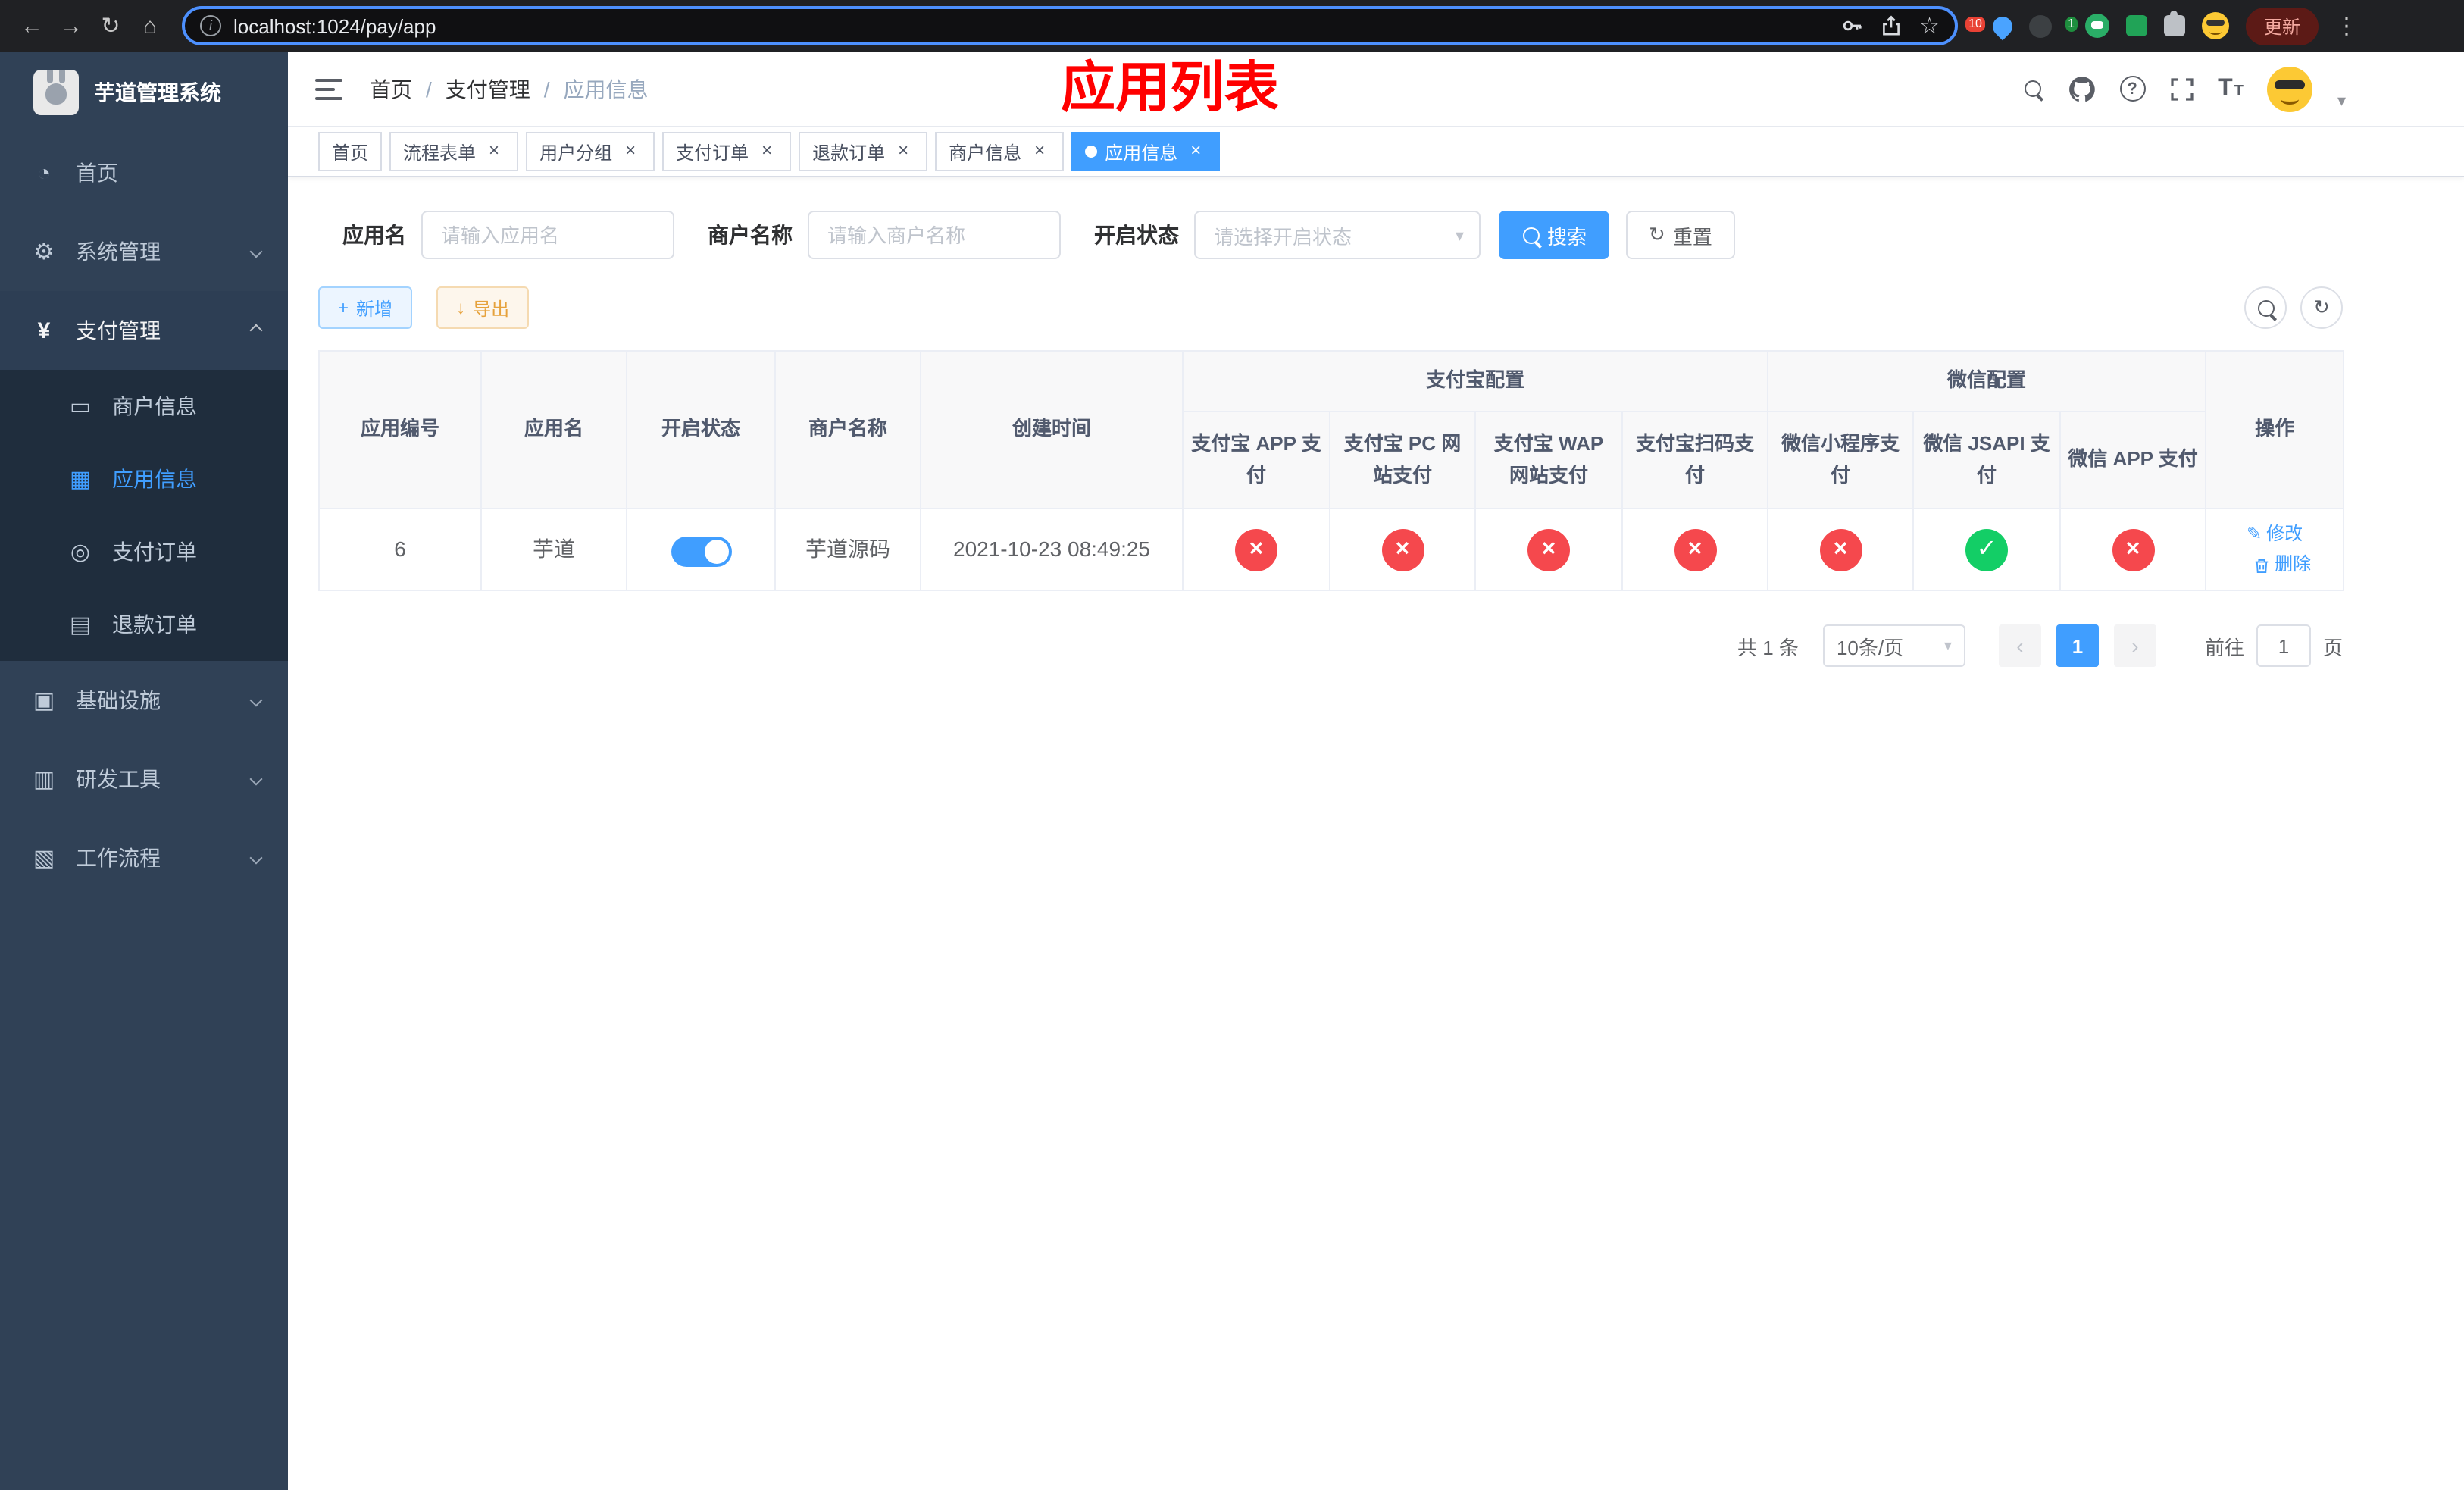 The height and width of the screenshot is (1490, 2464). Describe the element at coordinates (2096, 26) in the screenshot. I see `extension-wechat-icon` at that location.